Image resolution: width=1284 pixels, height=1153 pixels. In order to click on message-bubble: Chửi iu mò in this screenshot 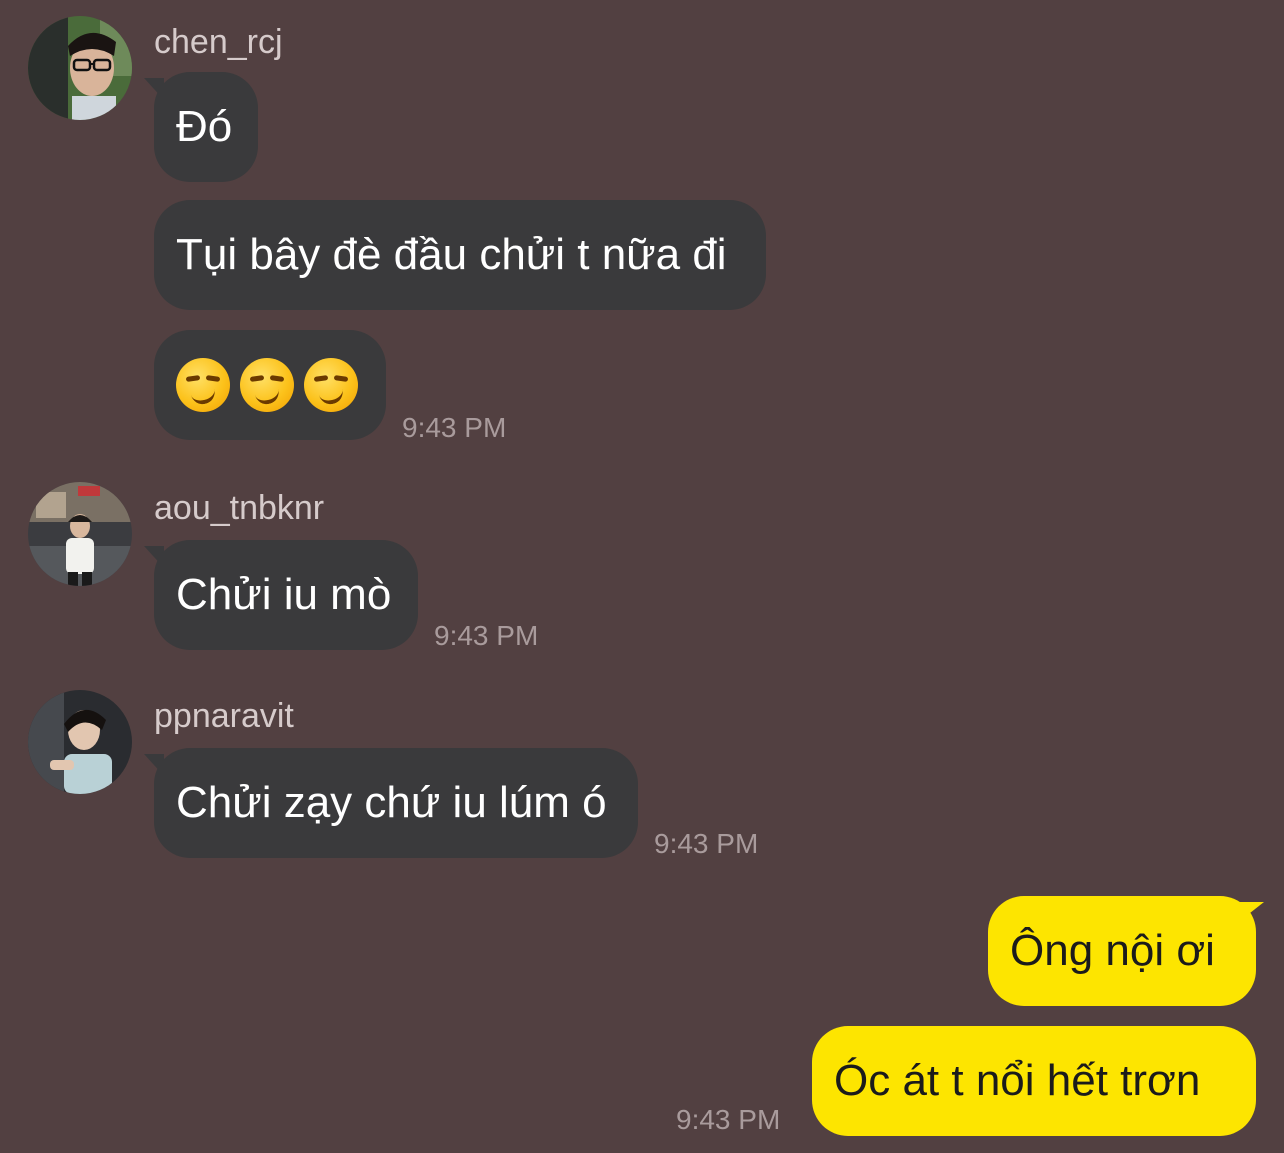, I will do `click(286, 595)`.